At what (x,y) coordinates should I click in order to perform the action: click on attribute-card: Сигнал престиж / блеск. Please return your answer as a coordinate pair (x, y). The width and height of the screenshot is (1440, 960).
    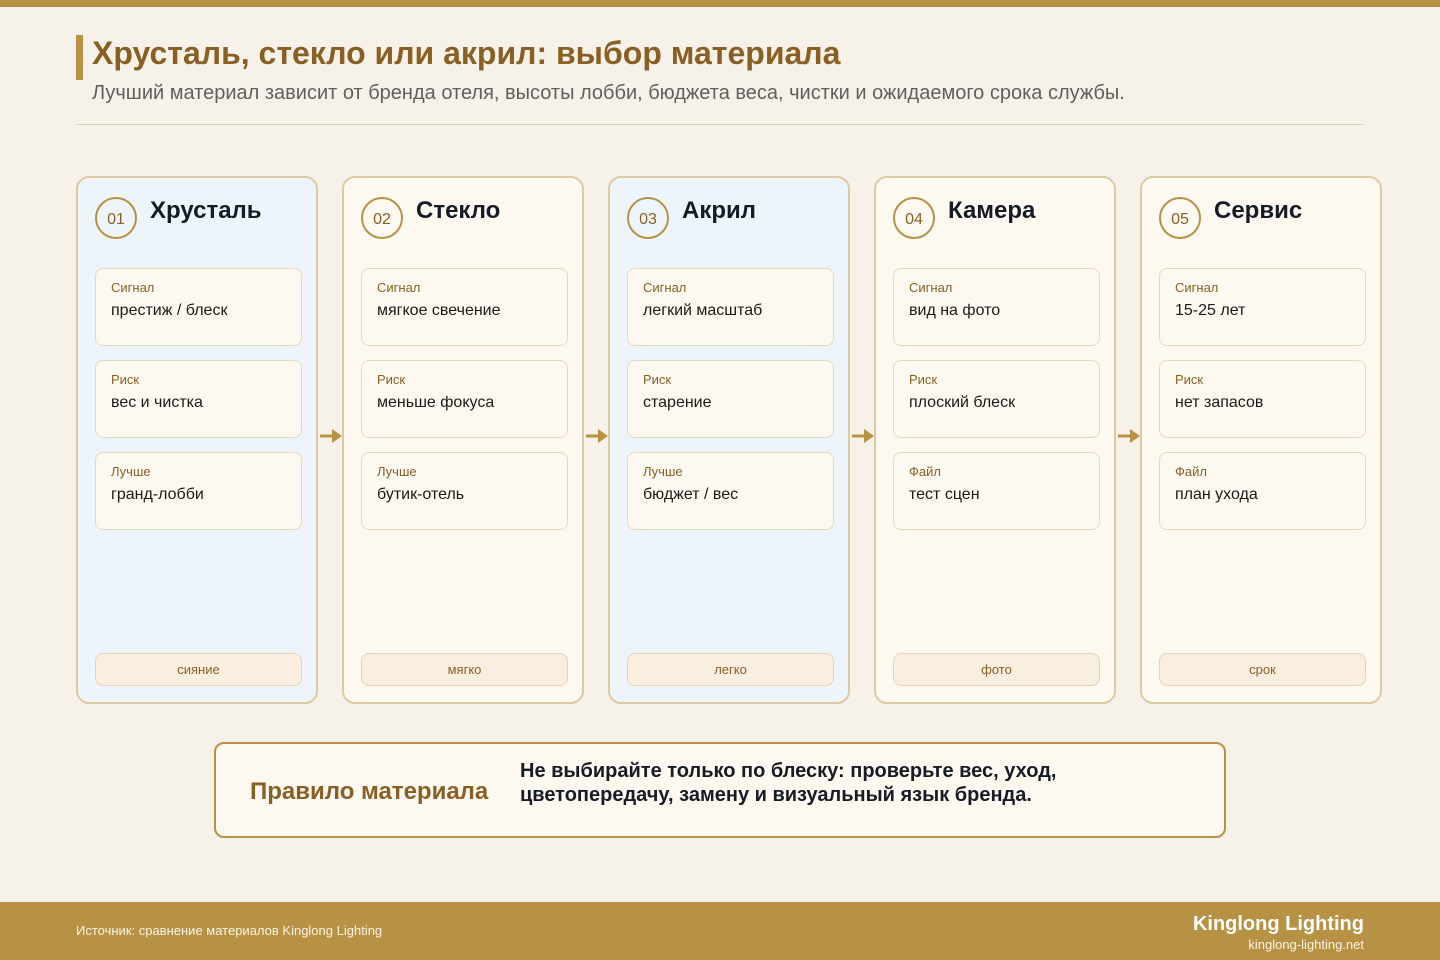
    Looking at the image, I should click on (198, 307).